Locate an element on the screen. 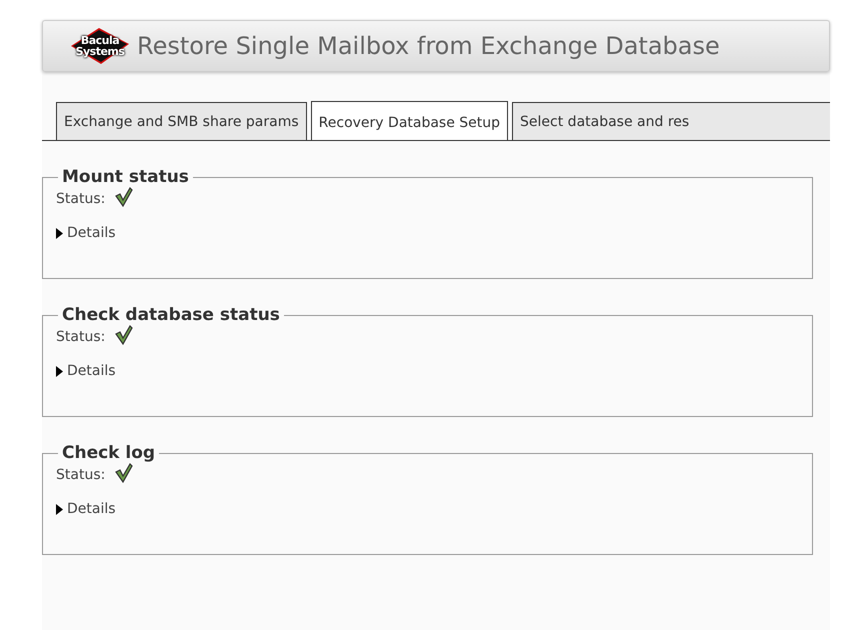  page-title: Restore Single Mailbox from Exchange Database is located at coordinates (428, 46).